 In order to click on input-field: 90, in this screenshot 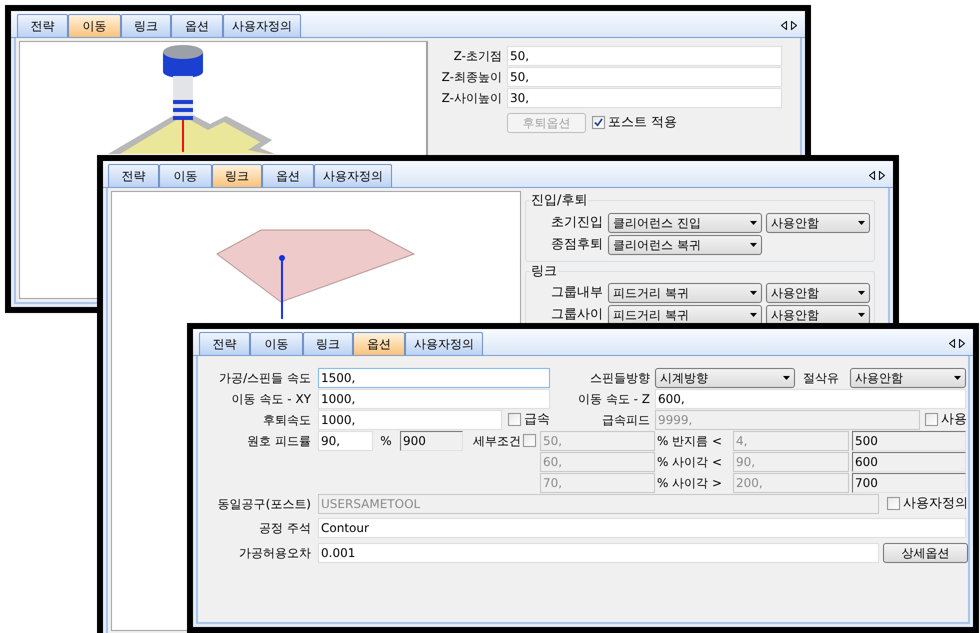, I will do `click(345, 440)`.